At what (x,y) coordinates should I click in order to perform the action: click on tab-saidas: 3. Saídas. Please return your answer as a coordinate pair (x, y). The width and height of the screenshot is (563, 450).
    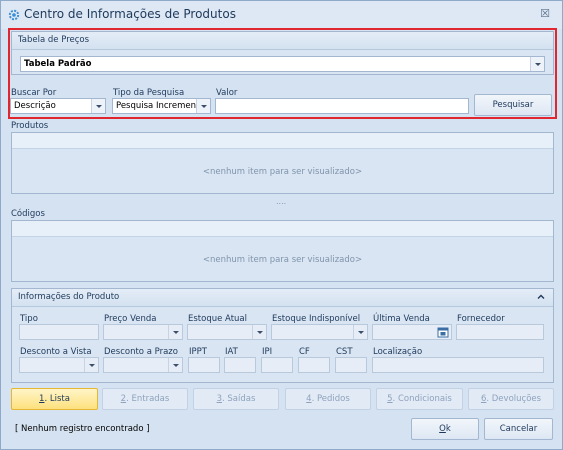
    Looking at the image, I should click on (236, 399).